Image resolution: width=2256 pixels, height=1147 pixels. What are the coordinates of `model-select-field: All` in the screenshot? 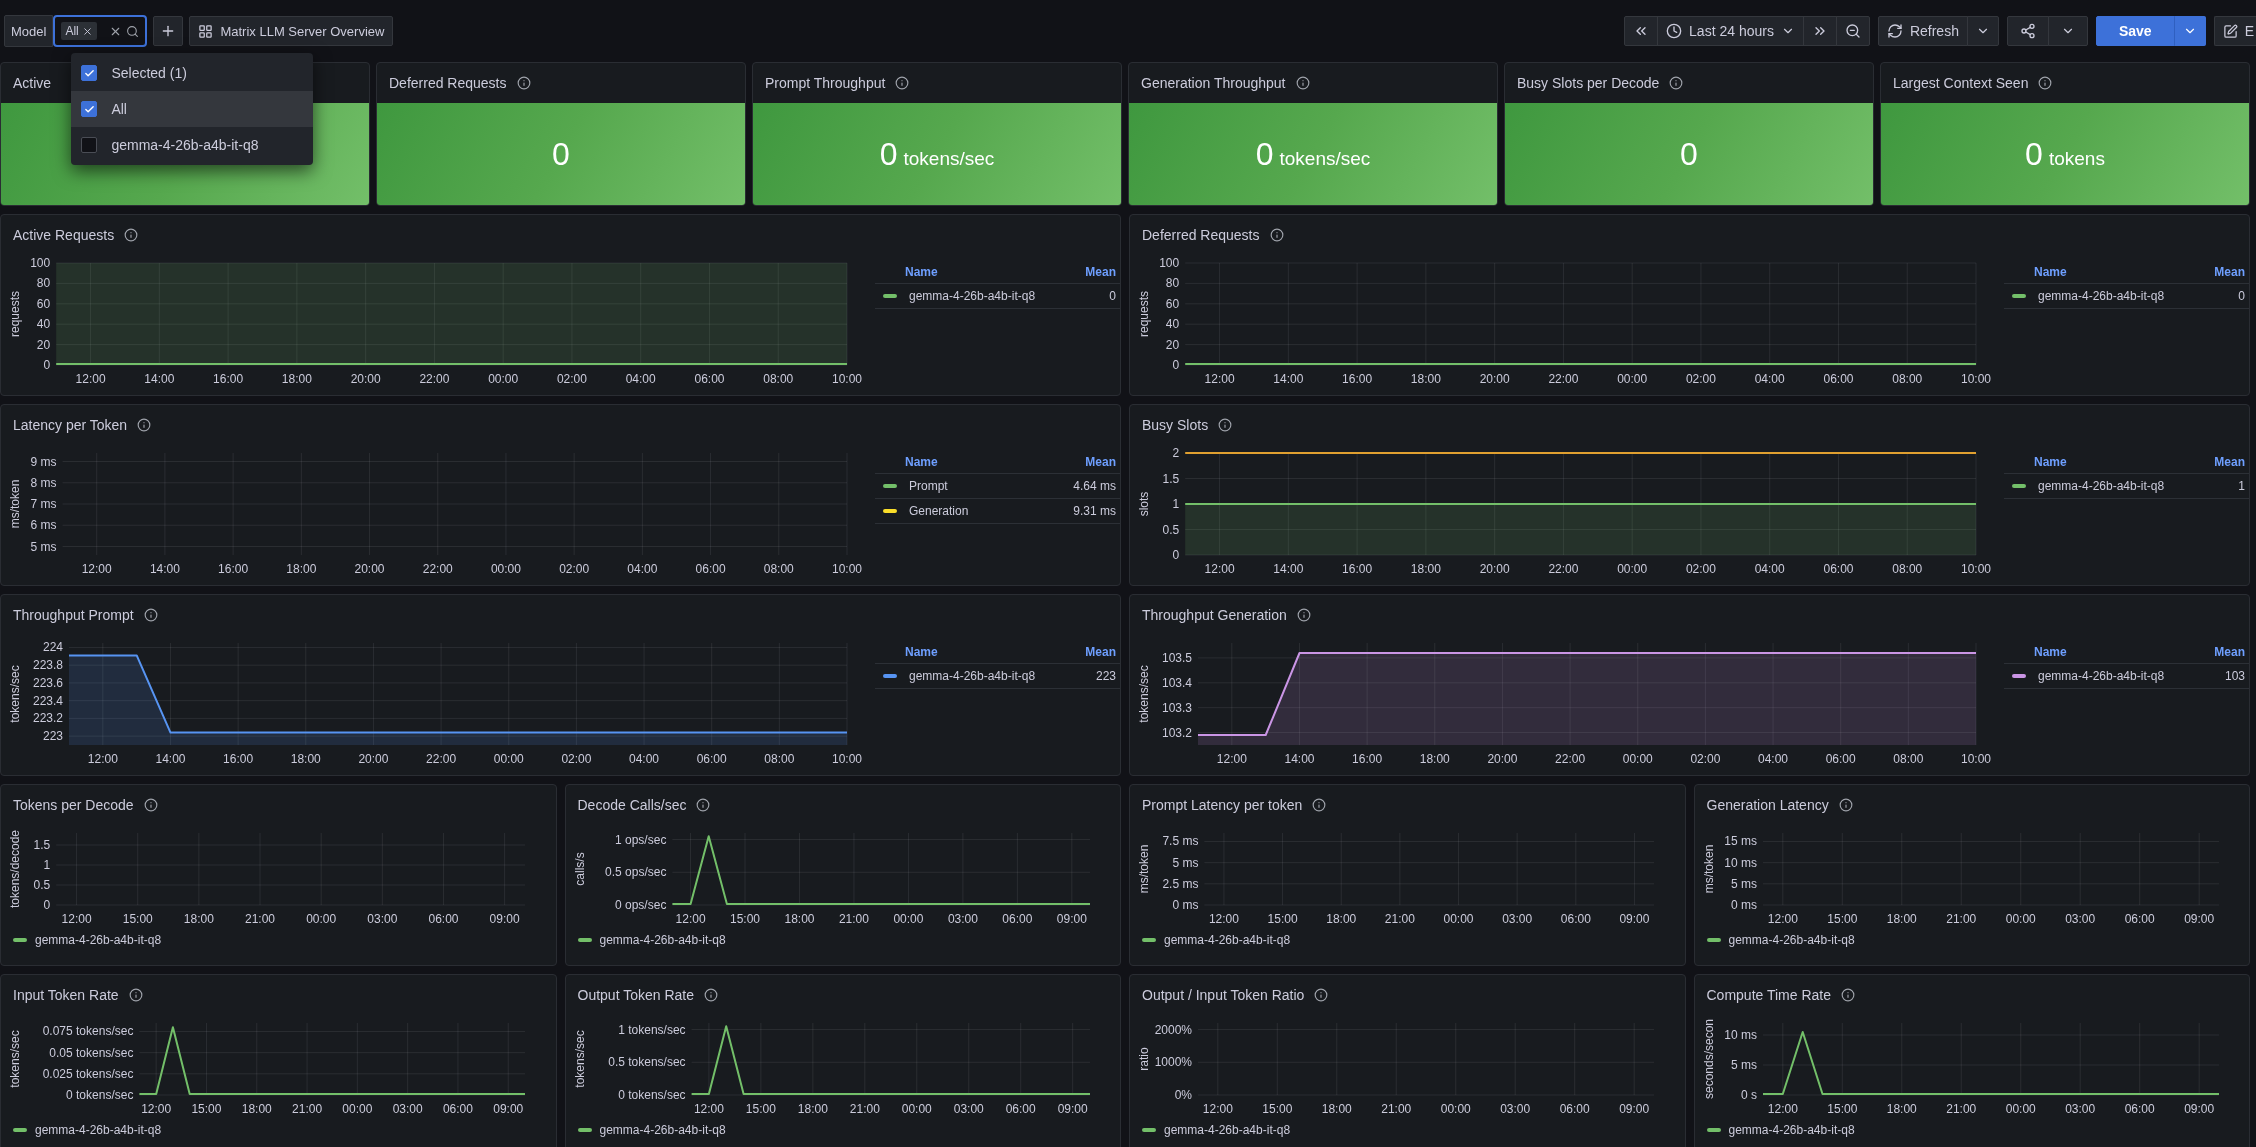 It's located at (100, 31).